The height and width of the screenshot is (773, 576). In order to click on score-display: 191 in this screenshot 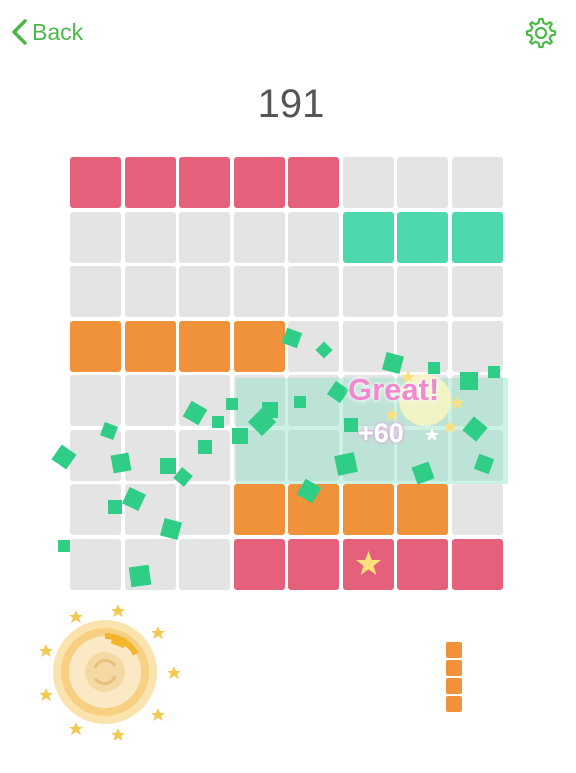, I will do `click(291, 104)`.